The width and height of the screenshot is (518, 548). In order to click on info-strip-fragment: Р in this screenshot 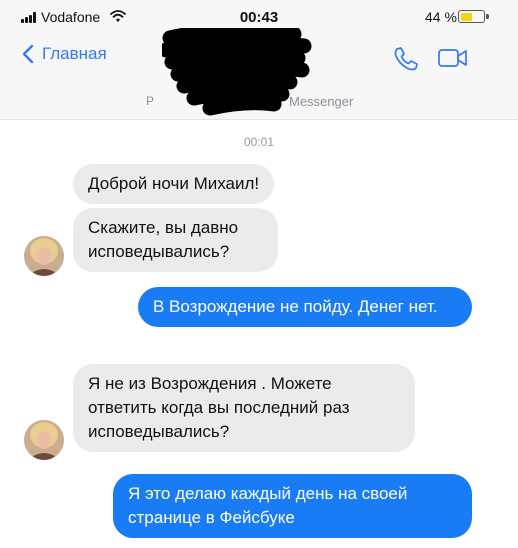, I will do `click(150, 101)`.